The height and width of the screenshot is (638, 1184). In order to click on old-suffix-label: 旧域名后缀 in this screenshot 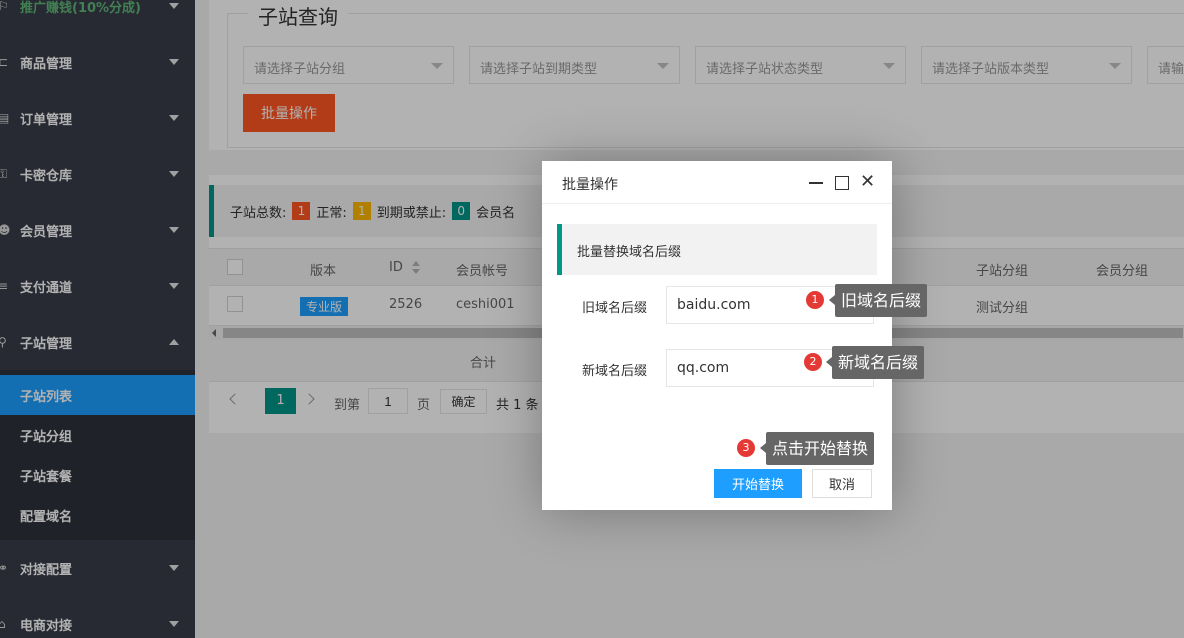, I will do `click(615, 308)`.